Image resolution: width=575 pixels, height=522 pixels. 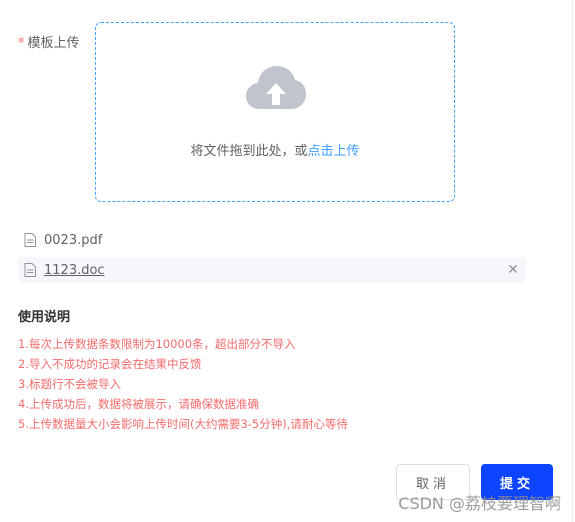 I want to click on dropzone-hint: 将文件拖到此处，或点击上传, so click(x=275, y=149).